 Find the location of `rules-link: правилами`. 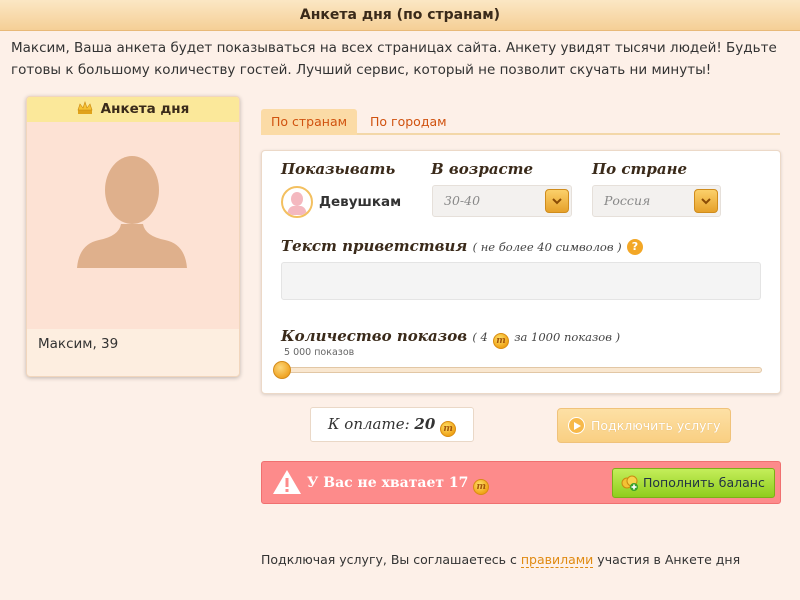

rules-link: правилами is located at coordinates (557, 560).